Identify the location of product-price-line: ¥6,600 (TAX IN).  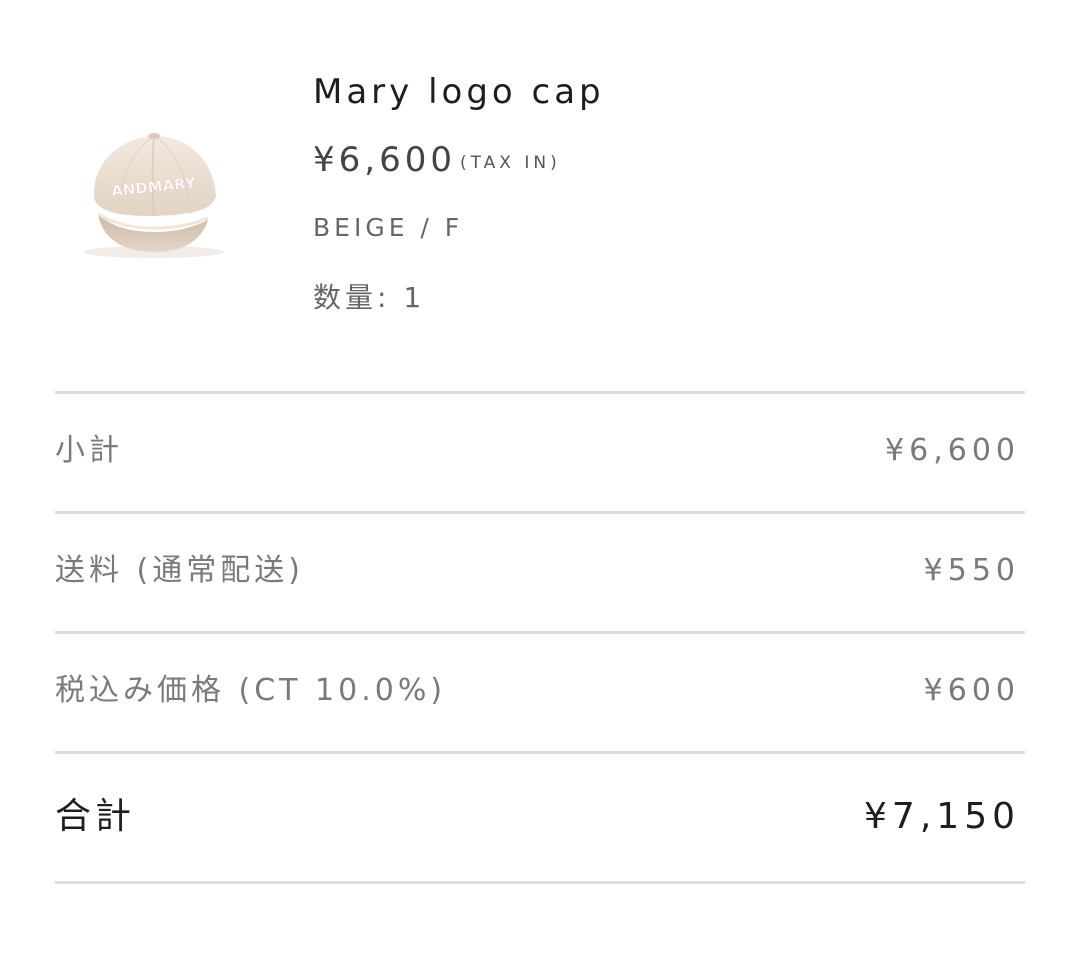
(437, 163).